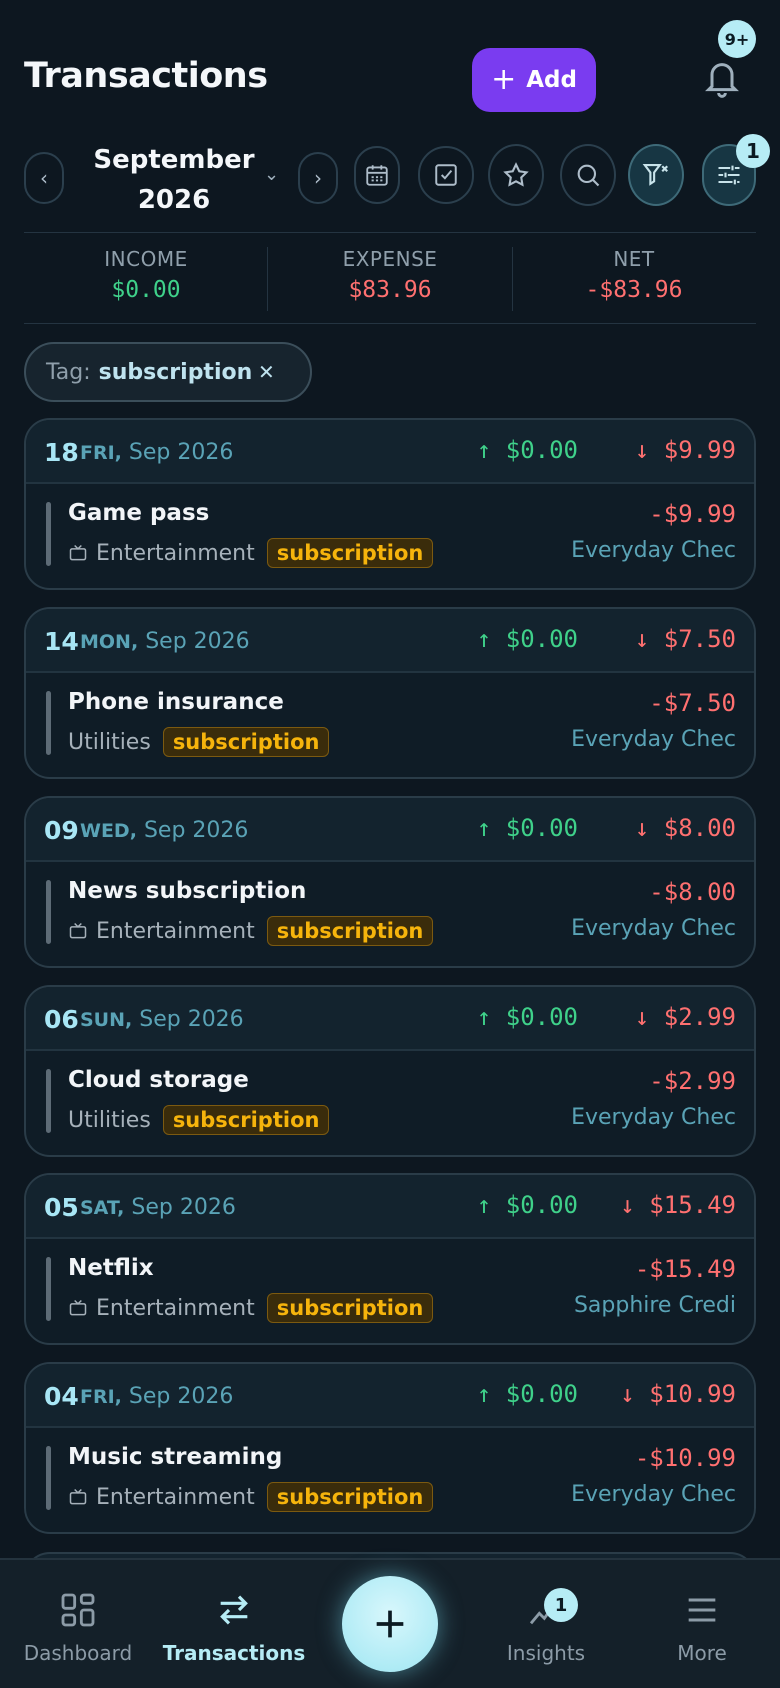  Describe the element at coordinates (685, 828) in the screenshot. I see `day-expense-total: ↓ $8.00` at that location.